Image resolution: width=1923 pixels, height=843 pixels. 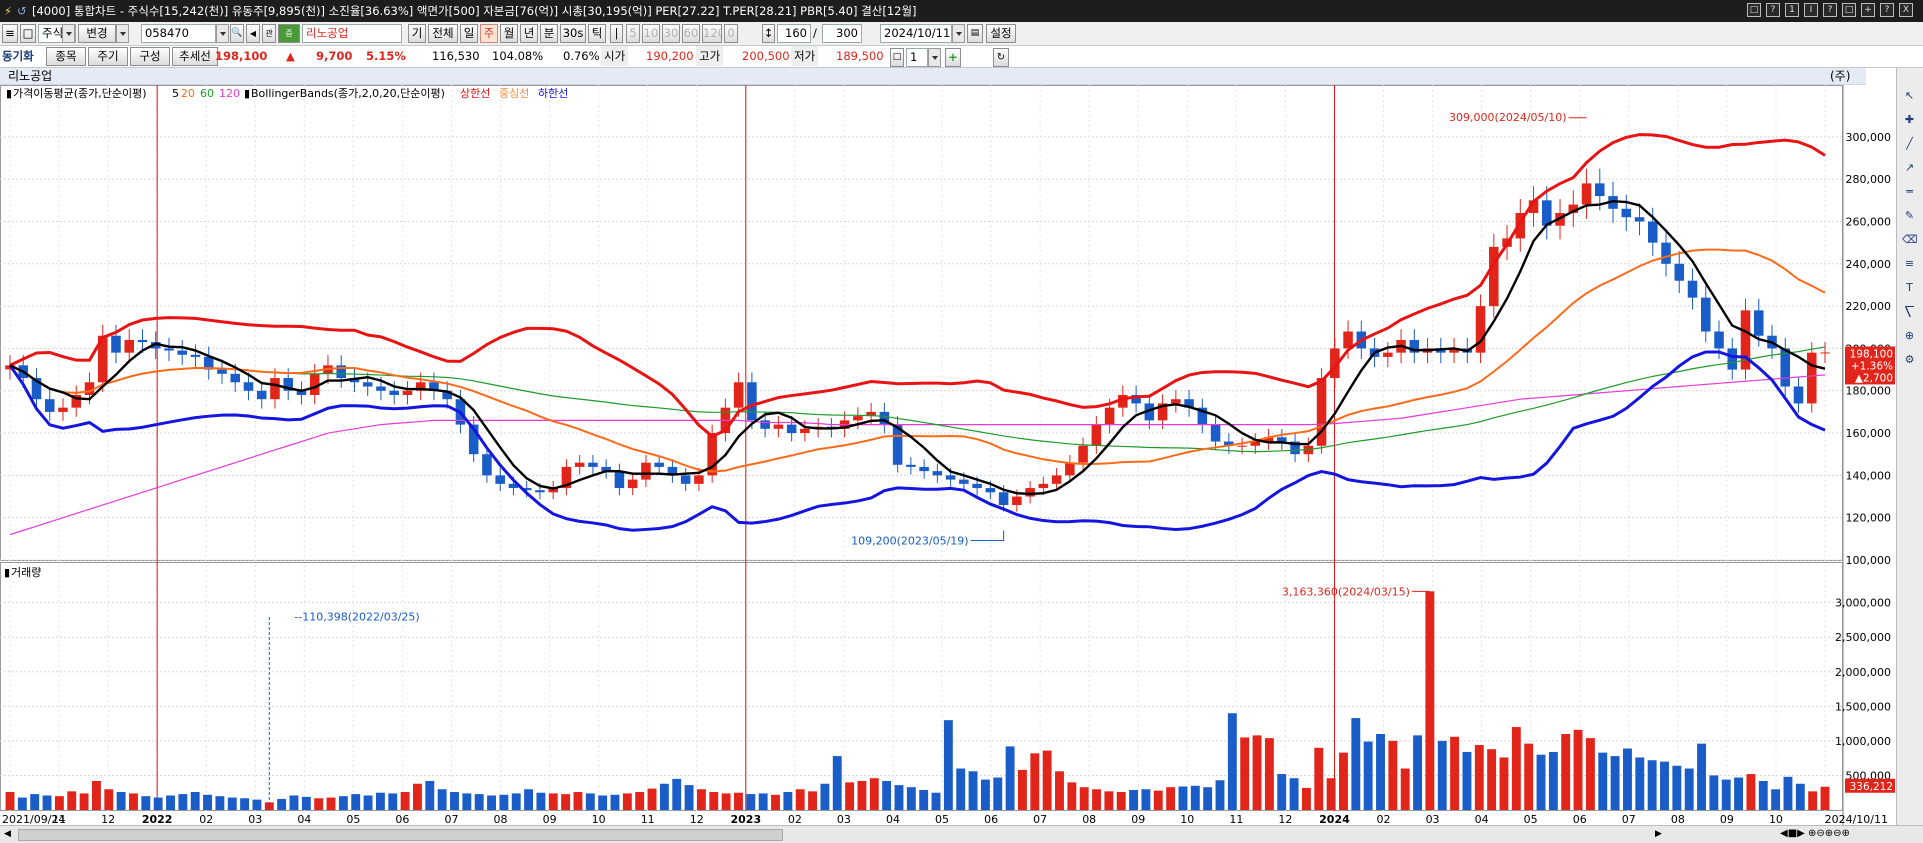 What do you see at coordinates (794, 33) in the screenshot?
I see `count-input: 160` at bounding box center [794, 33].